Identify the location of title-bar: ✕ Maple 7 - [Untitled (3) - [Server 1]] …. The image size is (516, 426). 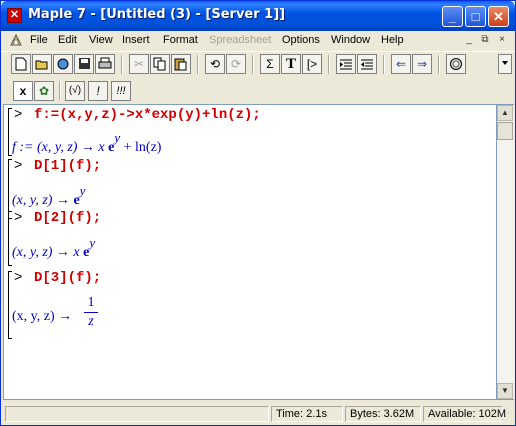
(258, 16).